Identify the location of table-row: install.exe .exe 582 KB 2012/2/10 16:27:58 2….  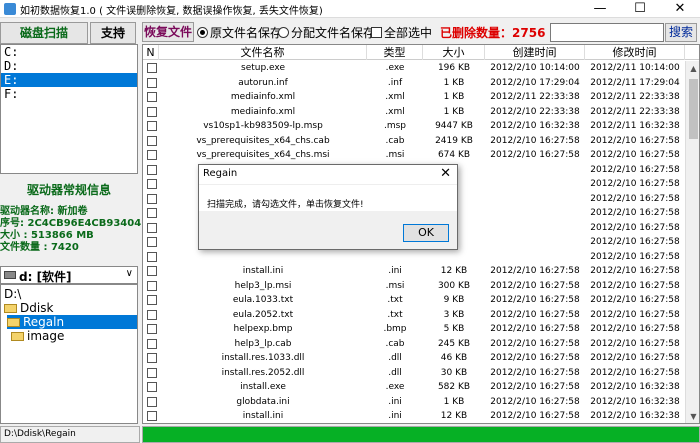
(414, 387).